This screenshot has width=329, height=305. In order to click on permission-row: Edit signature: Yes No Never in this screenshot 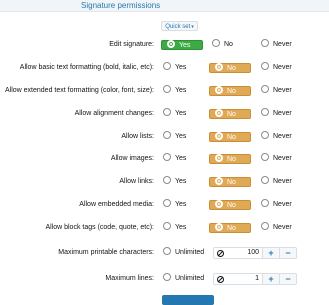, I will do `click(164, 45)`.